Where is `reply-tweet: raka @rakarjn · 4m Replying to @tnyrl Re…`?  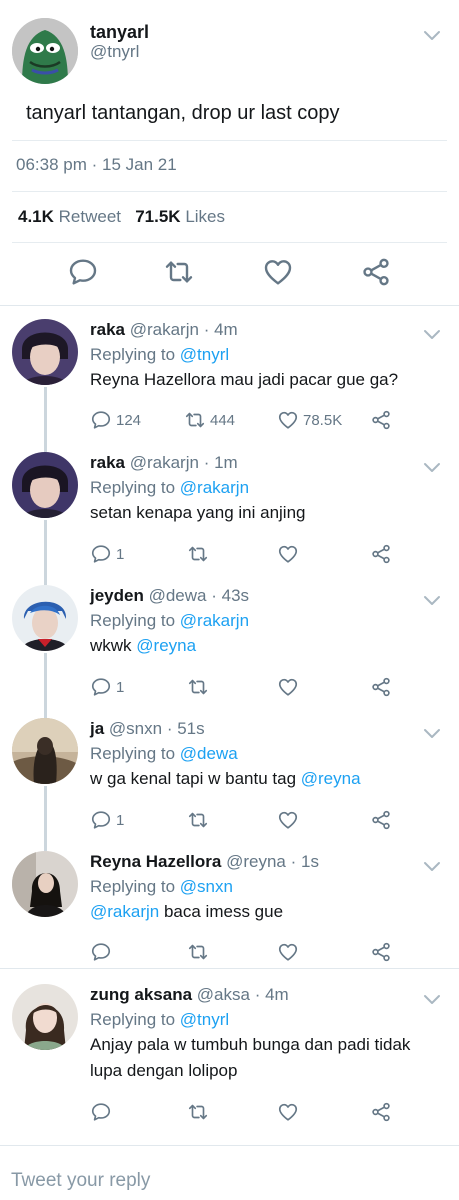 reply-tweet: raka @rakarjn · 4m Replying to @tnyrl Re… is located at coordinates (229, 372).